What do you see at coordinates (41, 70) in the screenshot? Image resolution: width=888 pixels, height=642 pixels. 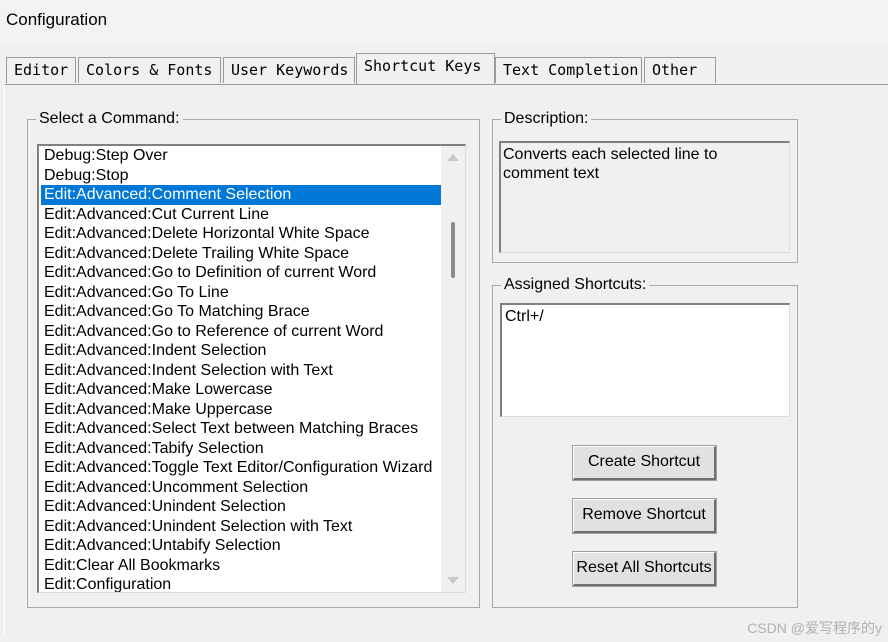 I see `tab-editor: Editor` at bounding box center [41, 70].